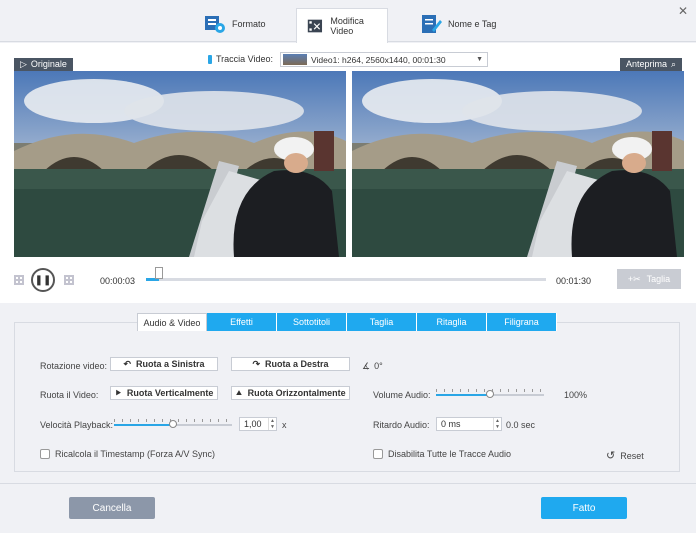  What do you see at coordinates (159, 273) in the screenshot?
I see `timeline-handle` at bounding box center [159, 273].